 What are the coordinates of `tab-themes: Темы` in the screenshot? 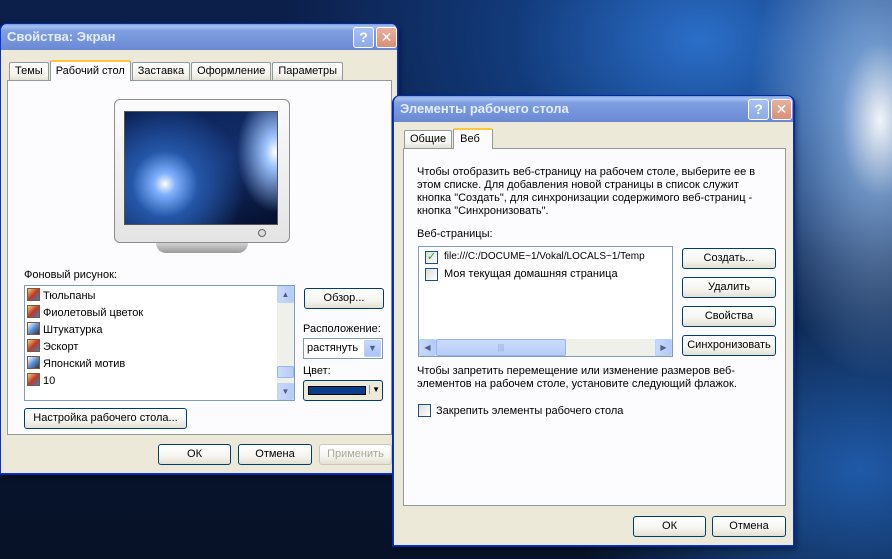 It's located at (29, 71).